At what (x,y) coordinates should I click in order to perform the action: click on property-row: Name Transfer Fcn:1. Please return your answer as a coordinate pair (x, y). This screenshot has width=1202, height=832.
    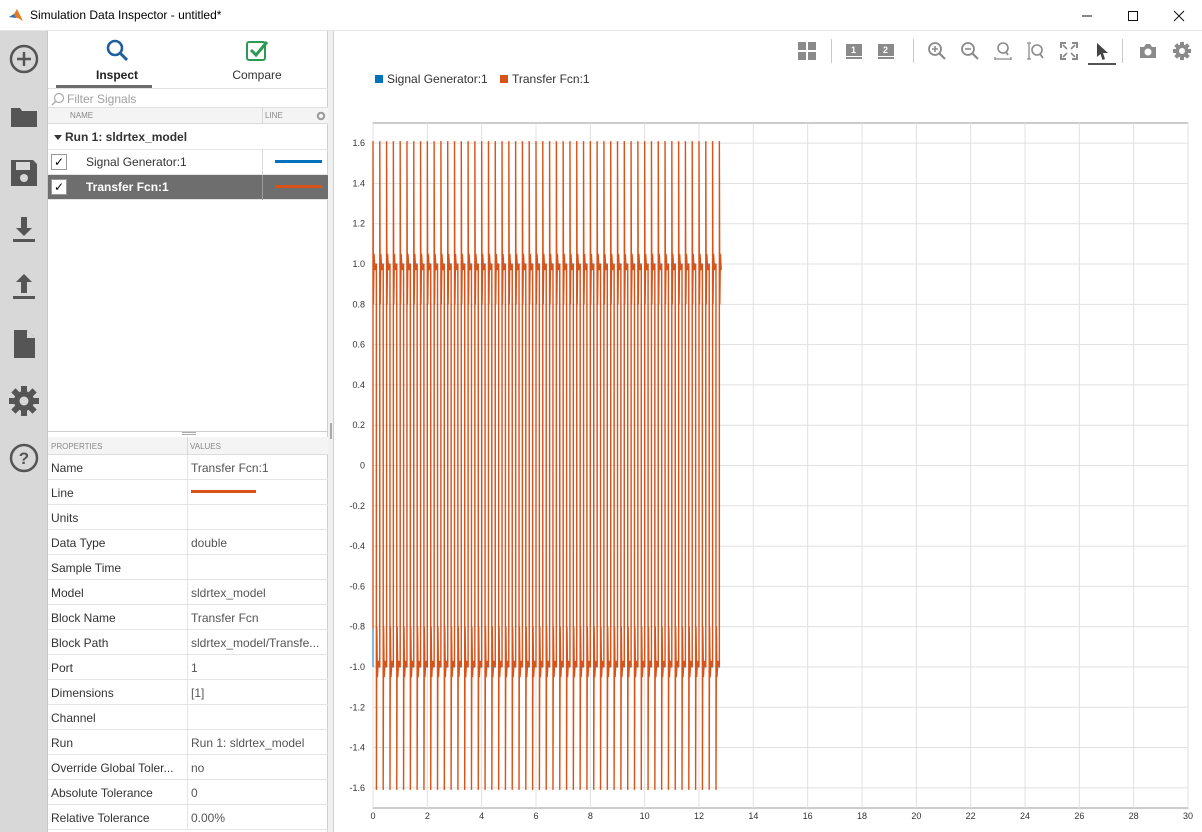
    Looking at the image, I should click on (188, 467).